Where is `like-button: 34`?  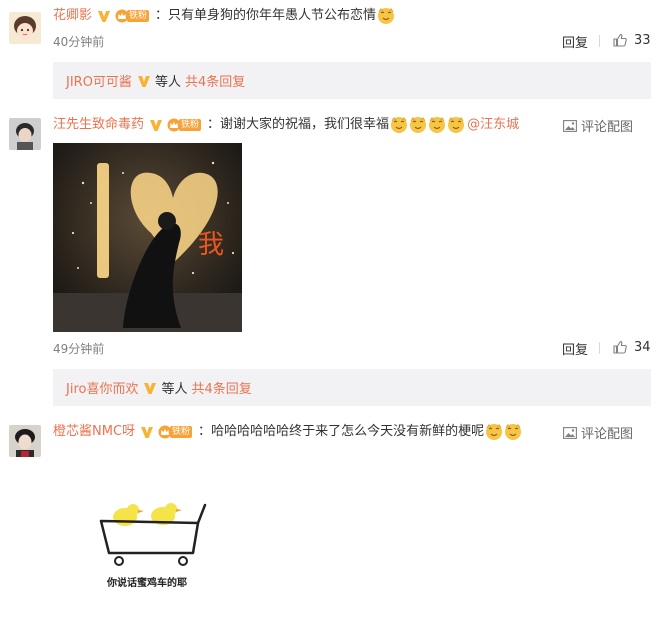
like-button: 34 is located at coordinates (631, 347).